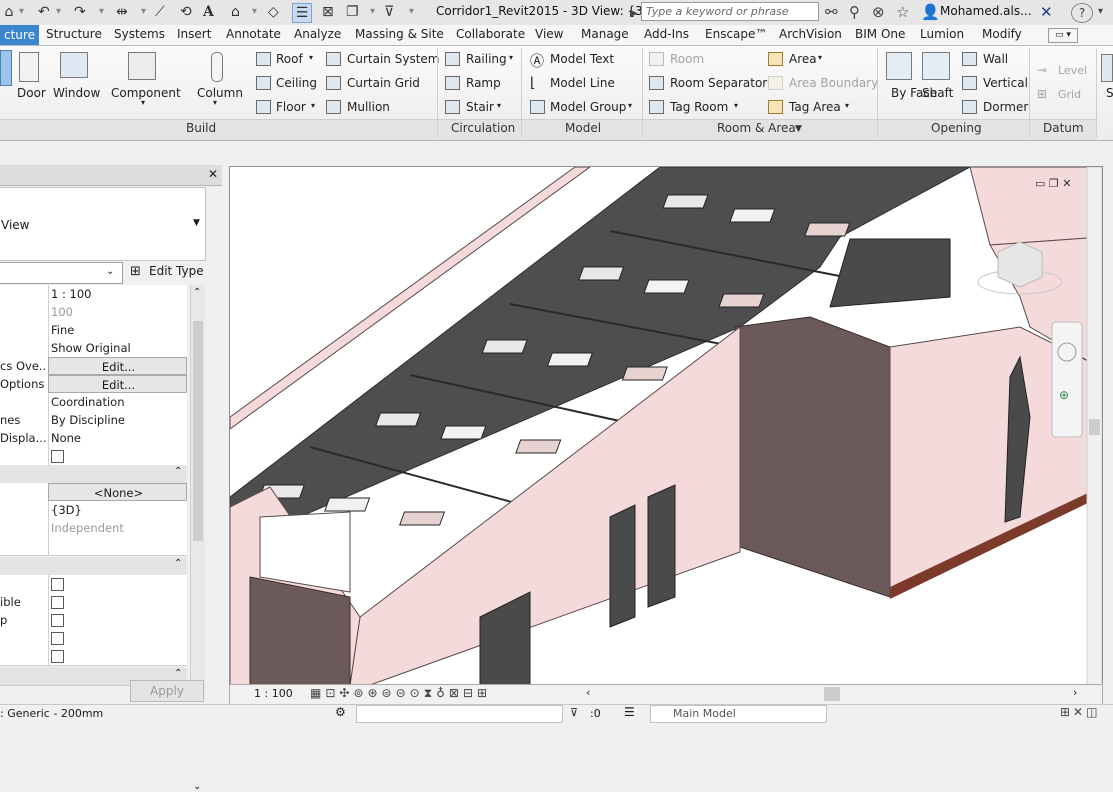 The width and height of the screenshot is (1113, 792). What do you see at coordinates (31, 93) in the screenshot?
I see `door-button: Door` at bounding box center [31, 93].